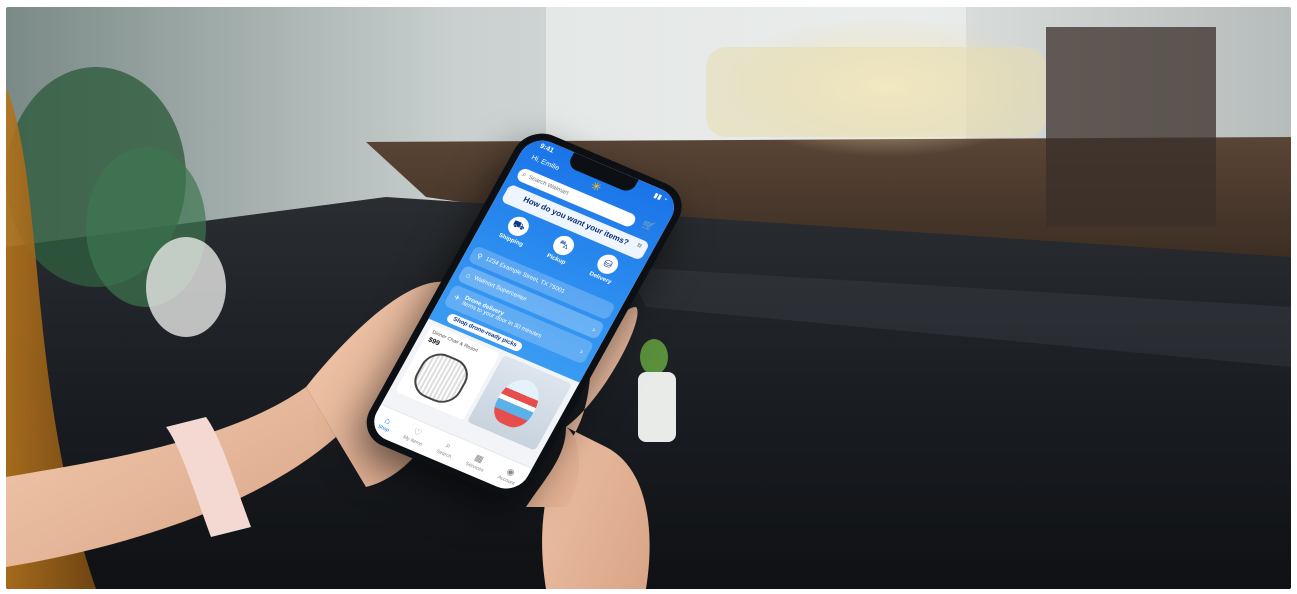  I want to click on home-icon: ⌂, so click(387, 420).